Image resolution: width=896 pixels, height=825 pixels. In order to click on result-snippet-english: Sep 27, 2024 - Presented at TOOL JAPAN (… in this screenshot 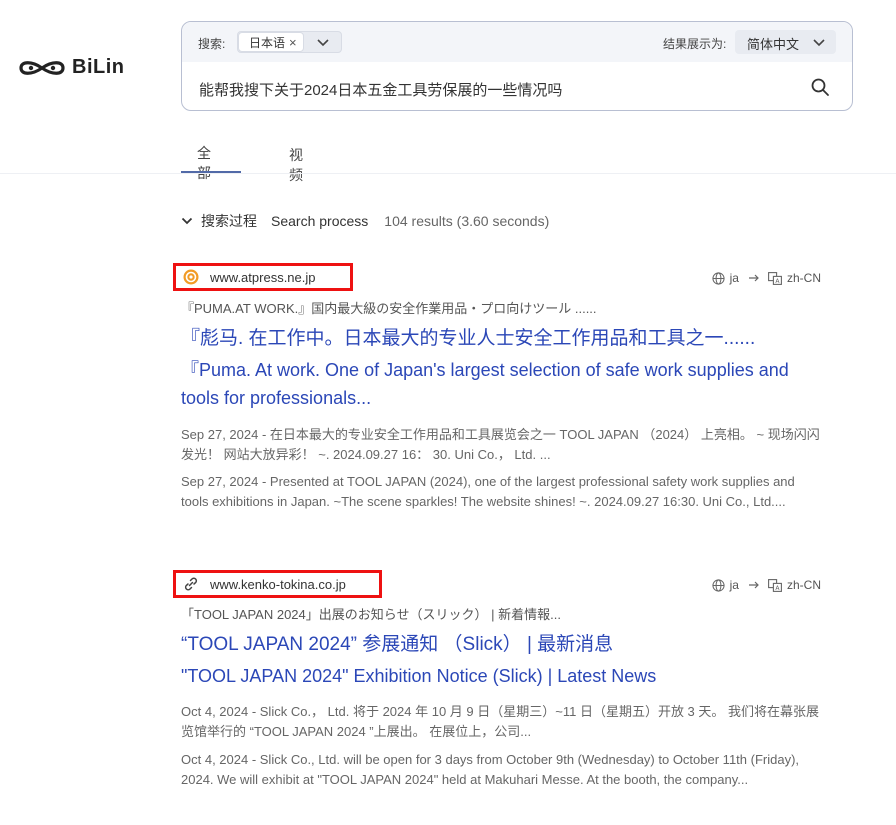, I will do `click(488, 491)`.